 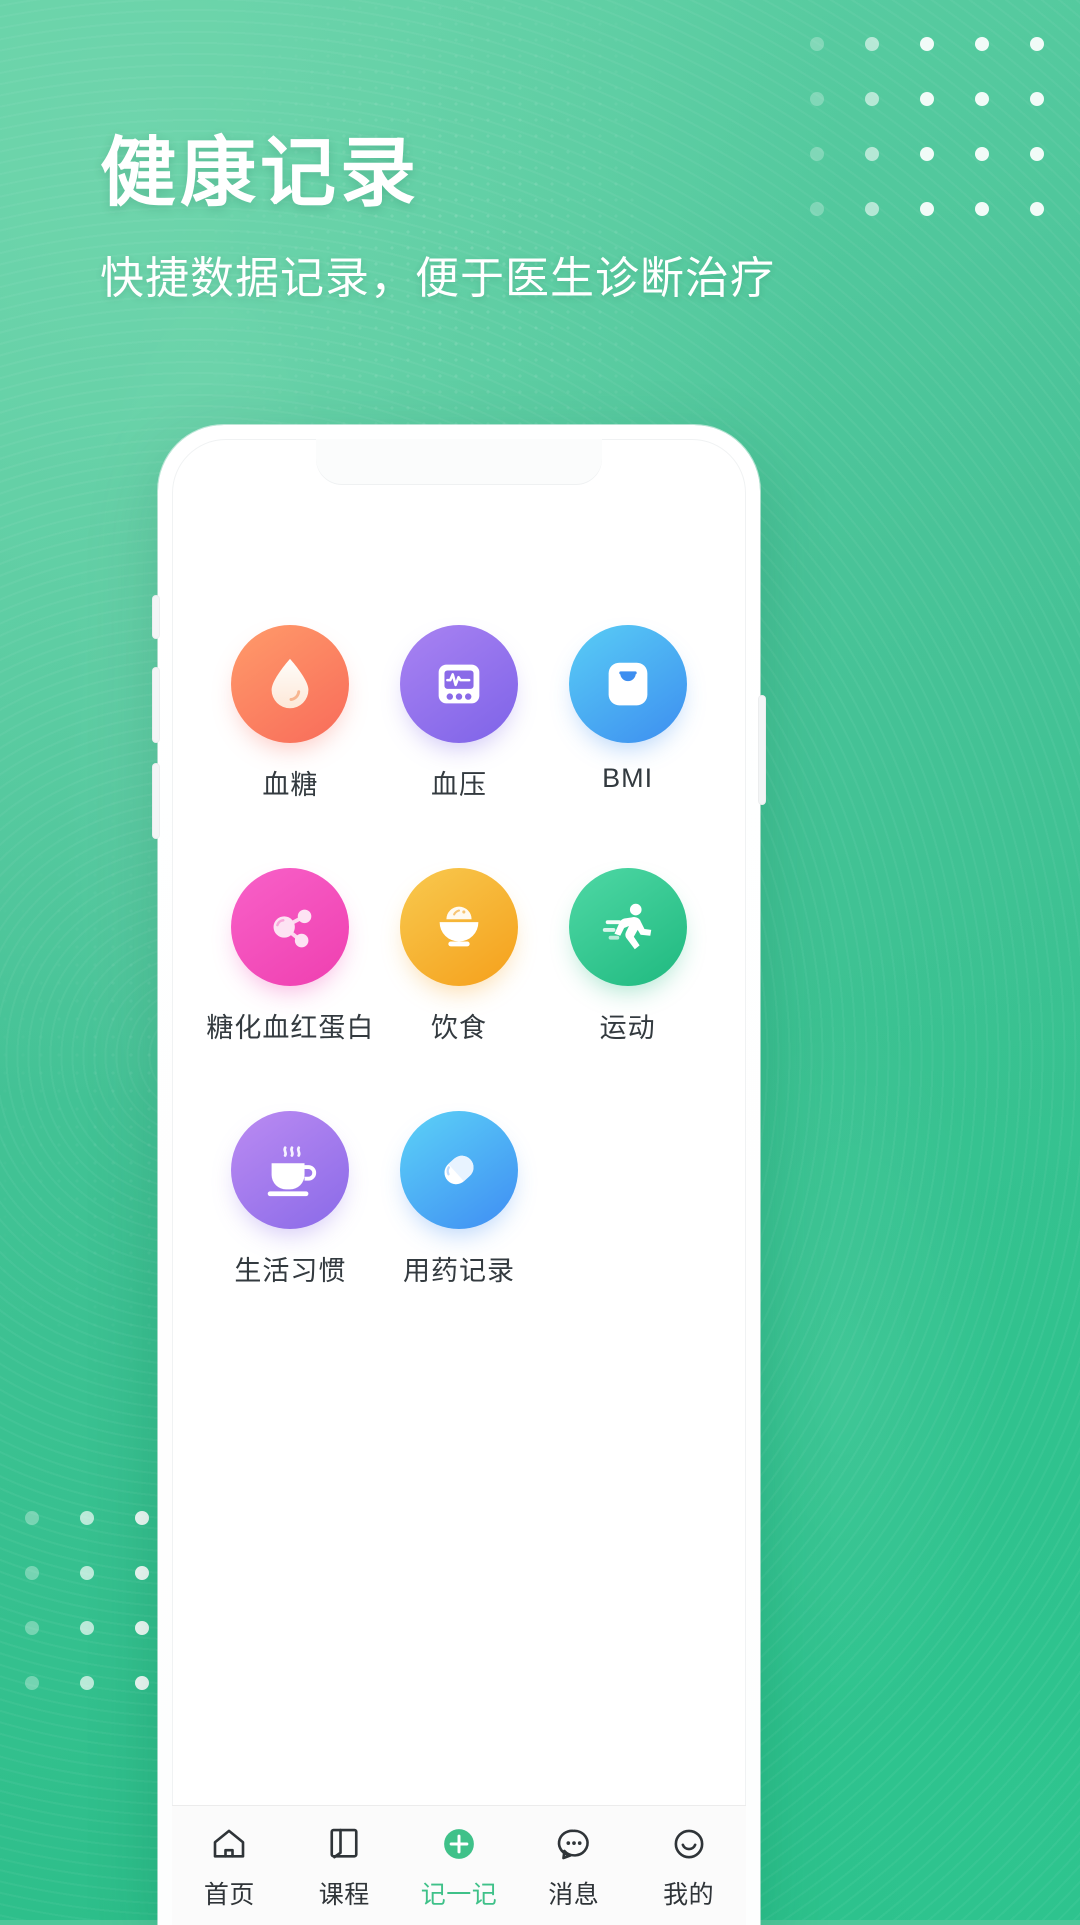 I want to click on phone-power-button, so click(x=762, y=750).